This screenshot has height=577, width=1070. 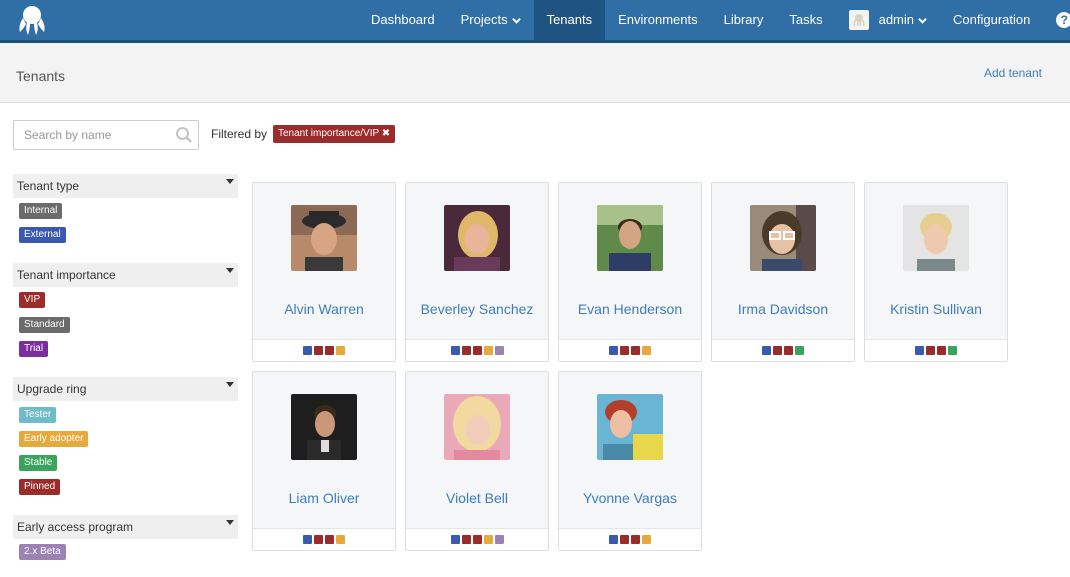 I want to click on tenant-card: Violet Bell, so click(x=477, y=461).